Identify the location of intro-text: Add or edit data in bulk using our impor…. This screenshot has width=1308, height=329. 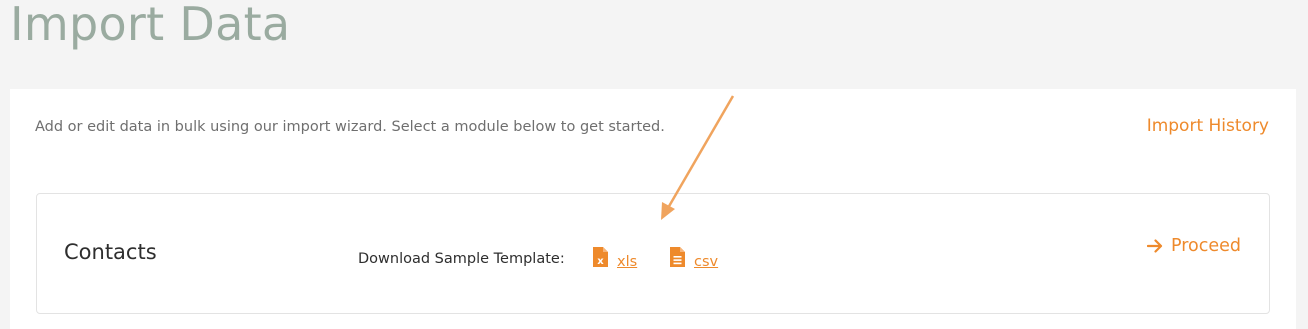
(350, 127).